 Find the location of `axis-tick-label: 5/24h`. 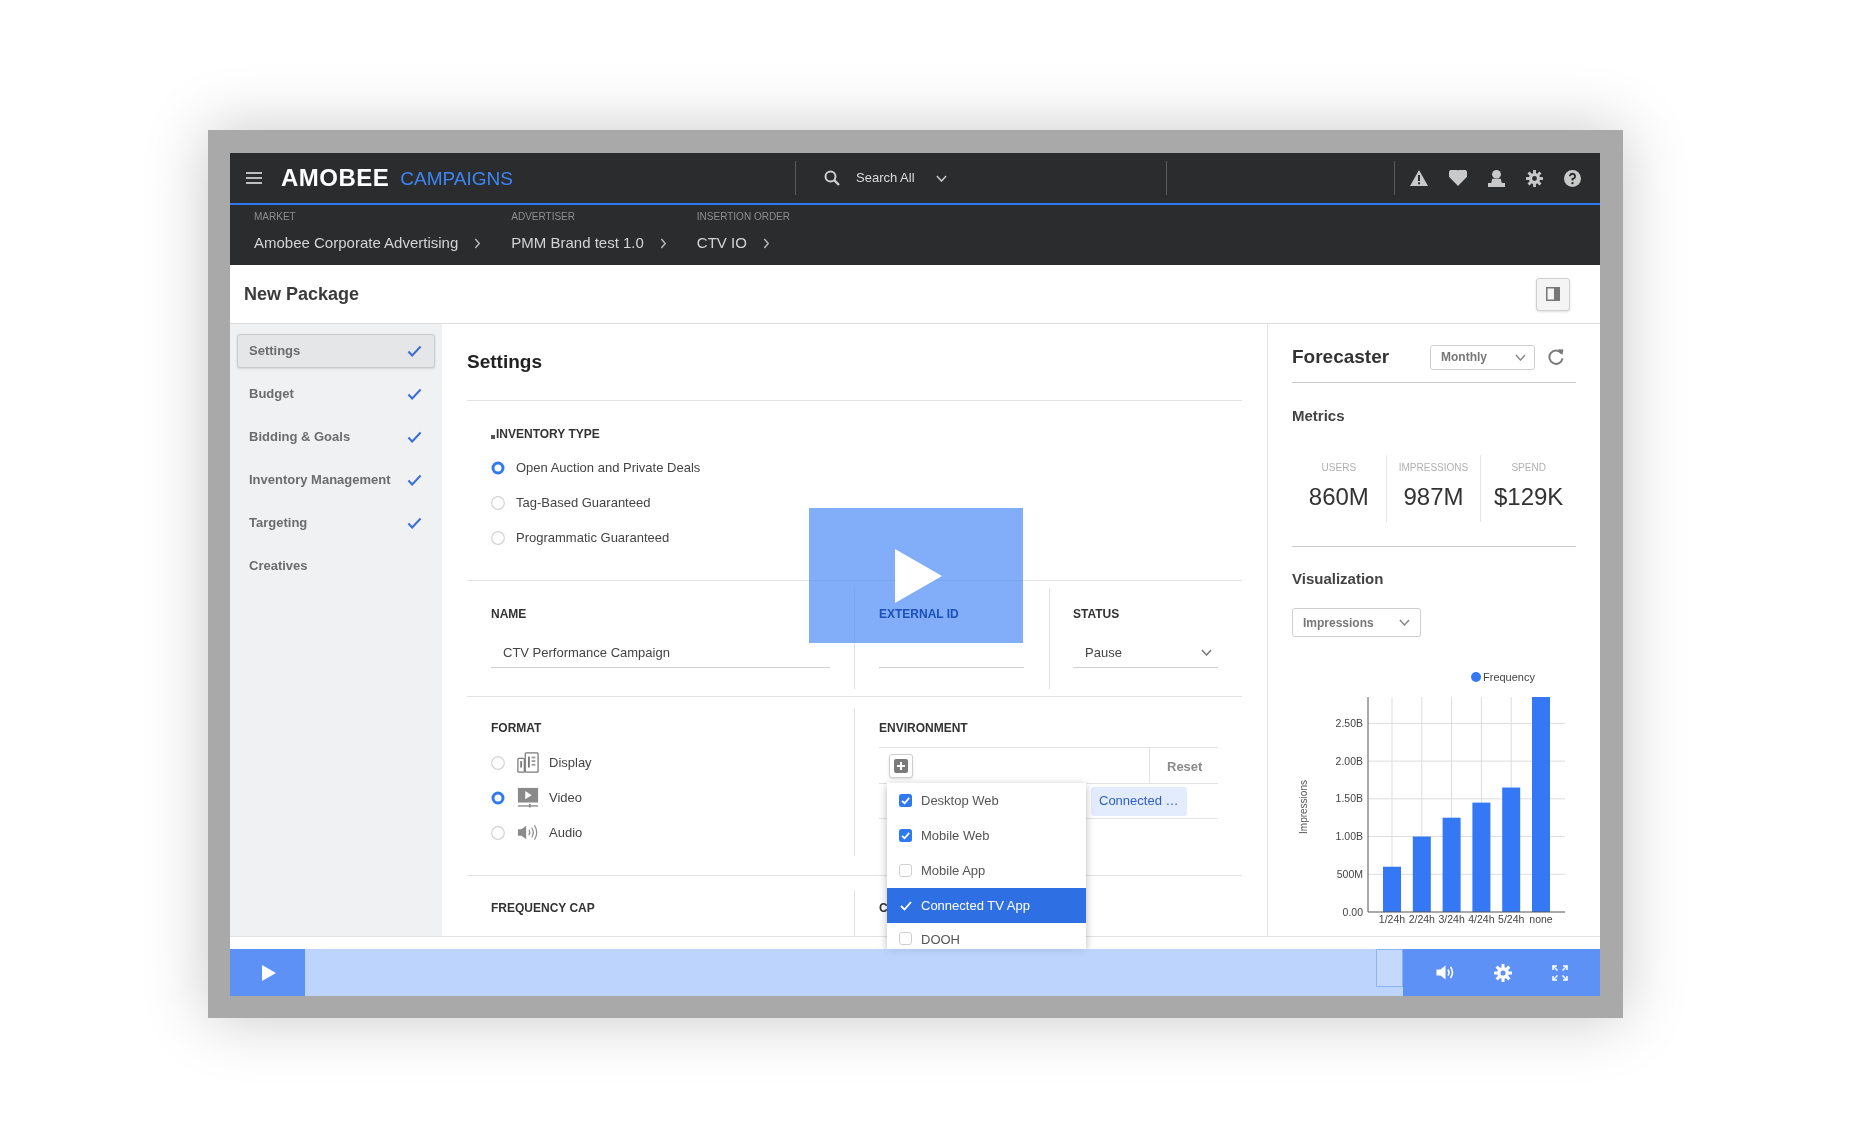

axis-tick-label: 5/24h is located at coordinates (1511, 919).